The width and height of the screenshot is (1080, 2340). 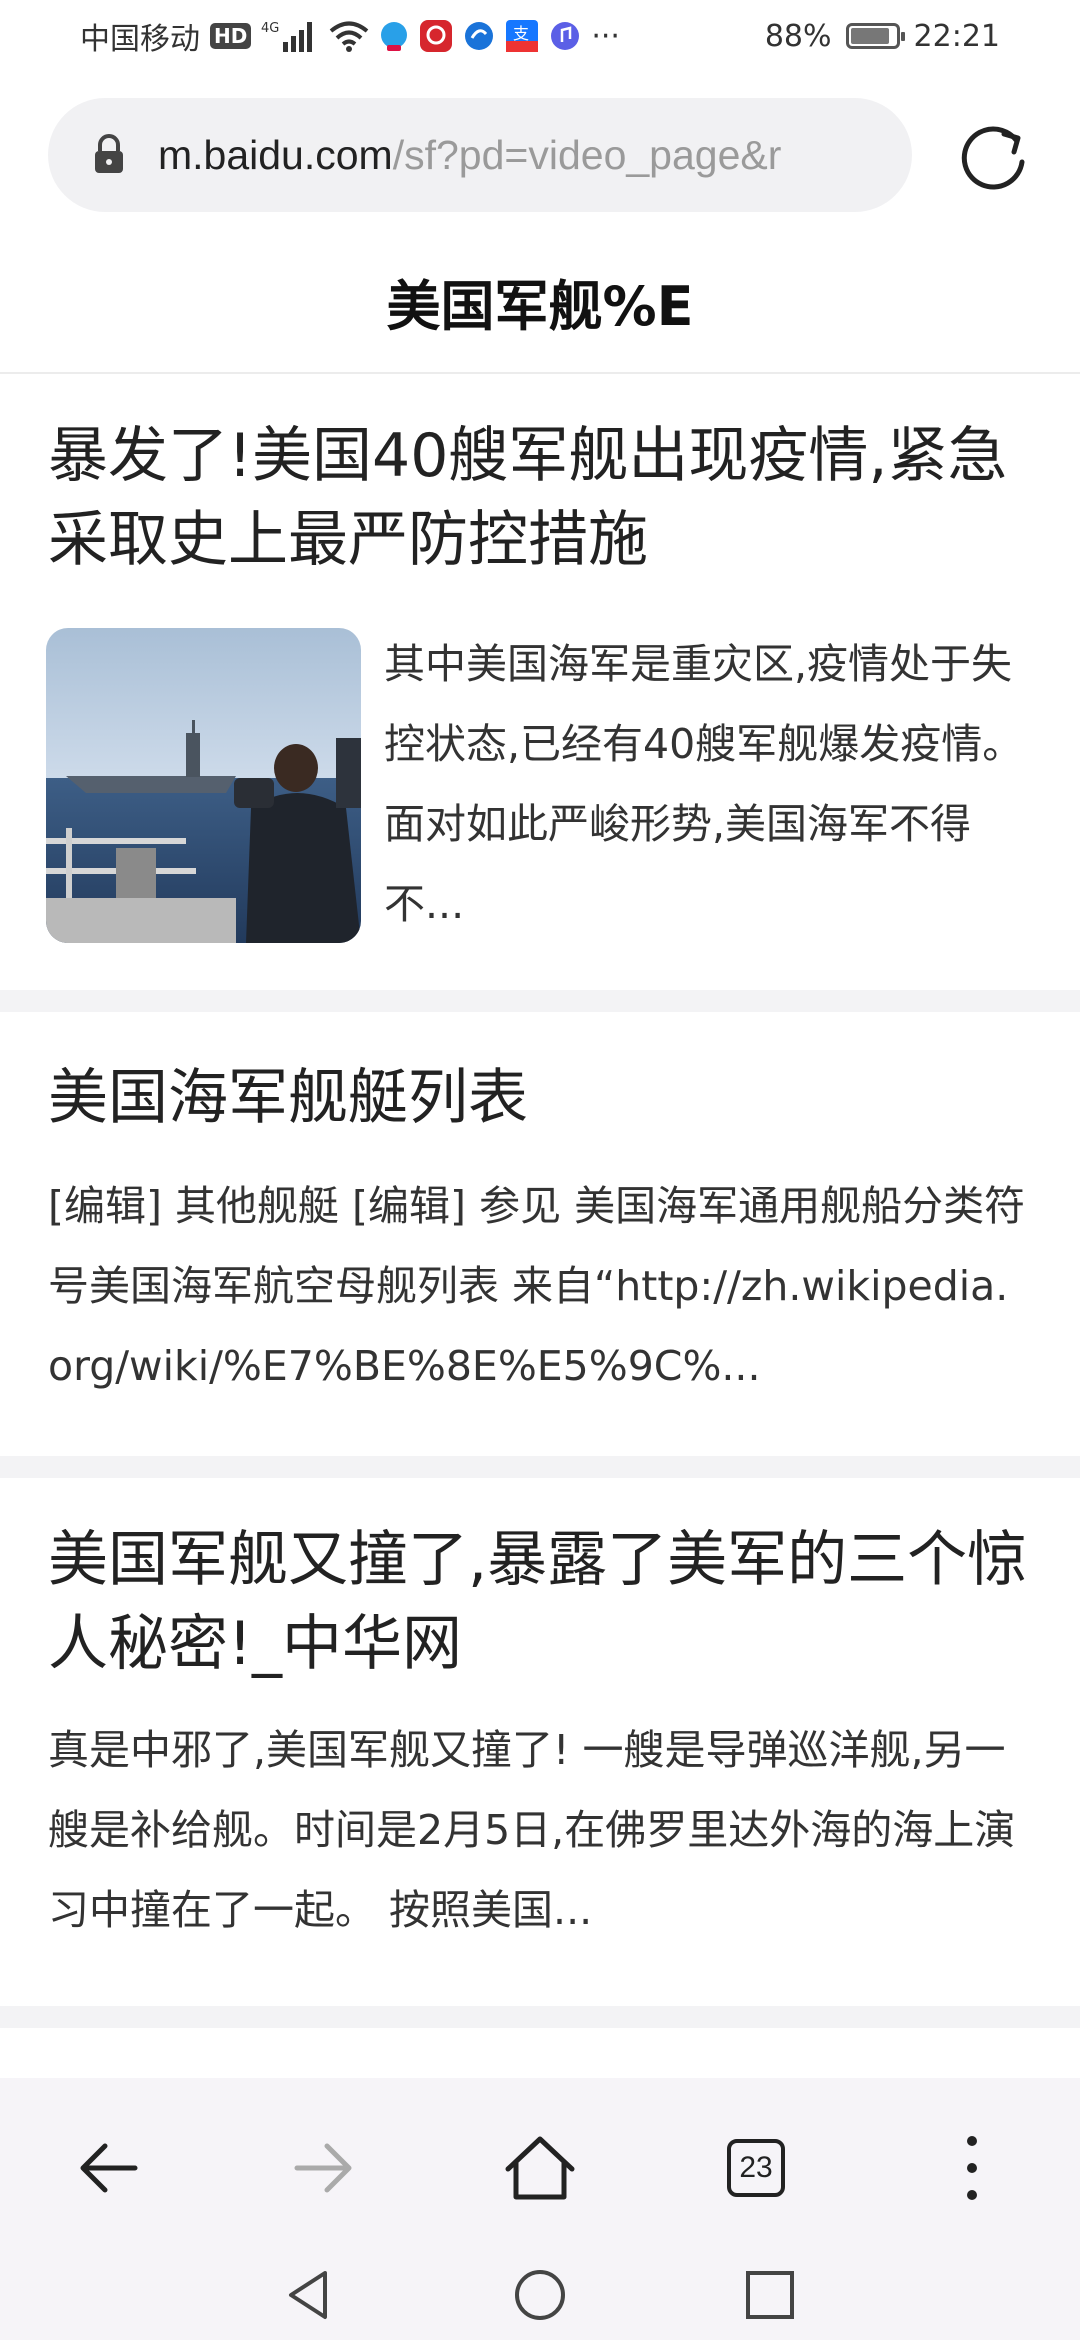 I want to click on result-title: 美国军舰又撞了,暴露了美军的三个惊人秘密!_中华网, so click(x=543, y=1602).